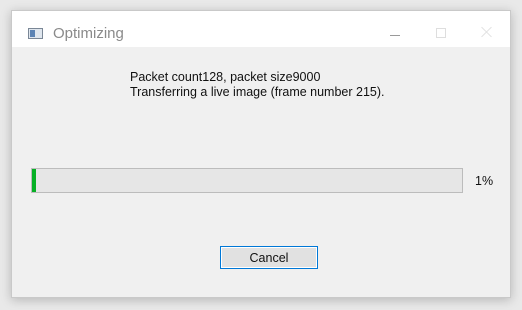  I want to click on progress-percent-label: 1%, so click(484, 181).